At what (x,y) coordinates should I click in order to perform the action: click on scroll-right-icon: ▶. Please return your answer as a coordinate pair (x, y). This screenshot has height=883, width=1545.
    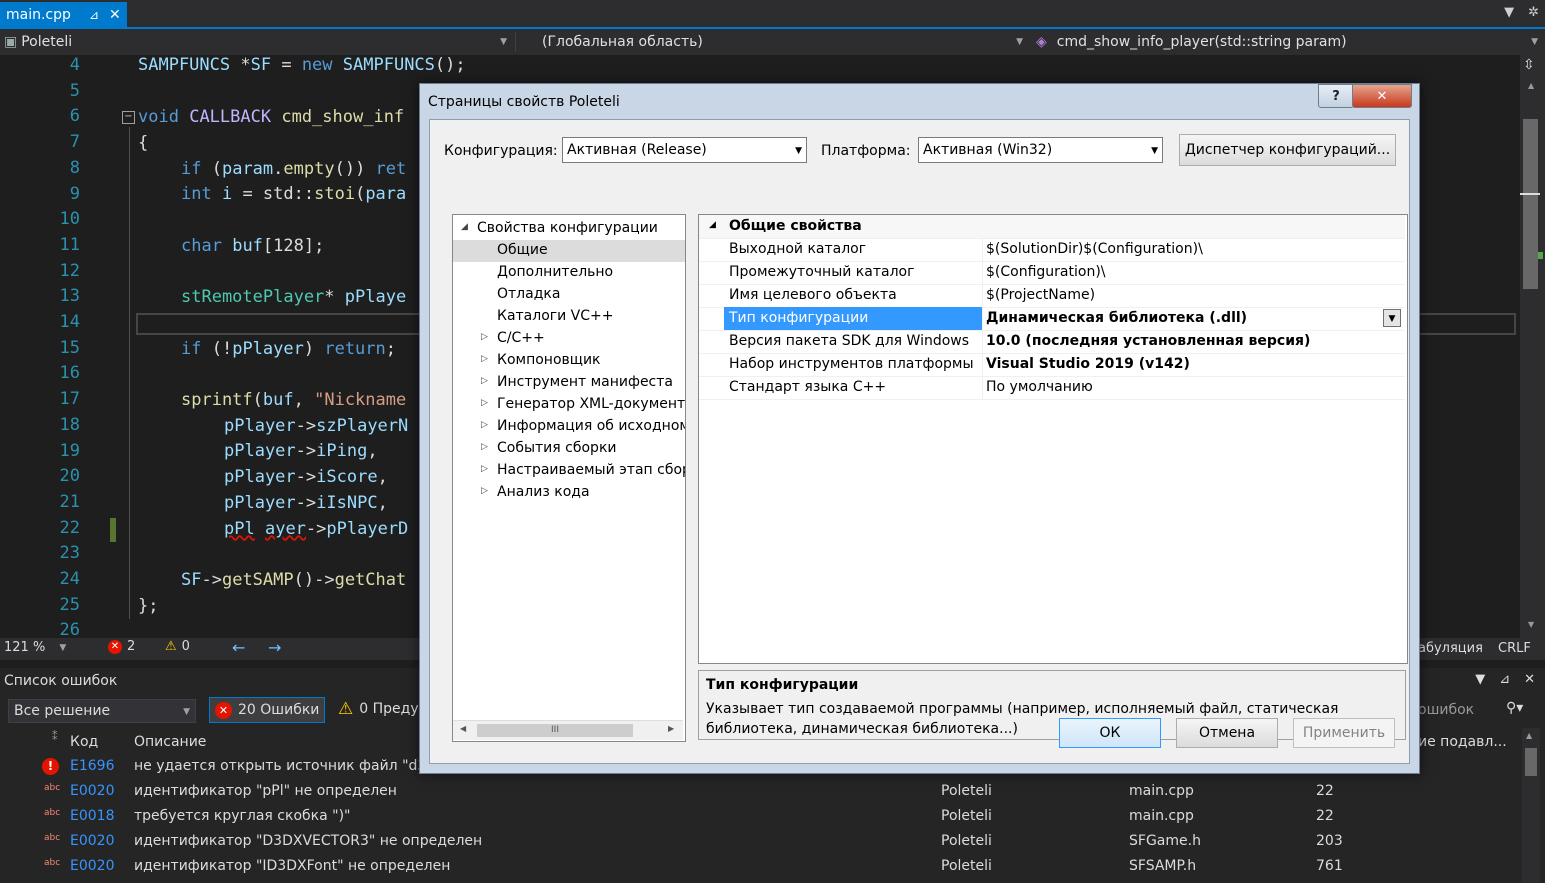
    Looking at the image, I should click on (671, 728).